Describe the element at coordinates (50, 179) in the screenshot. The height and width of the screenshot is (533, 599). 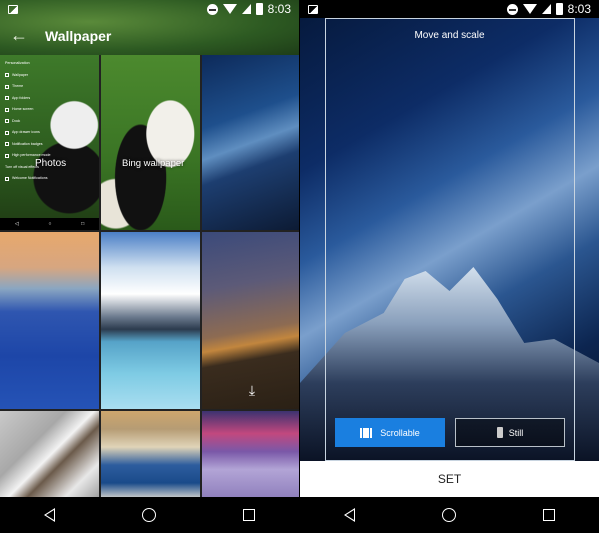
I see `menu-preview-item: Welcome Notifications` at that location.